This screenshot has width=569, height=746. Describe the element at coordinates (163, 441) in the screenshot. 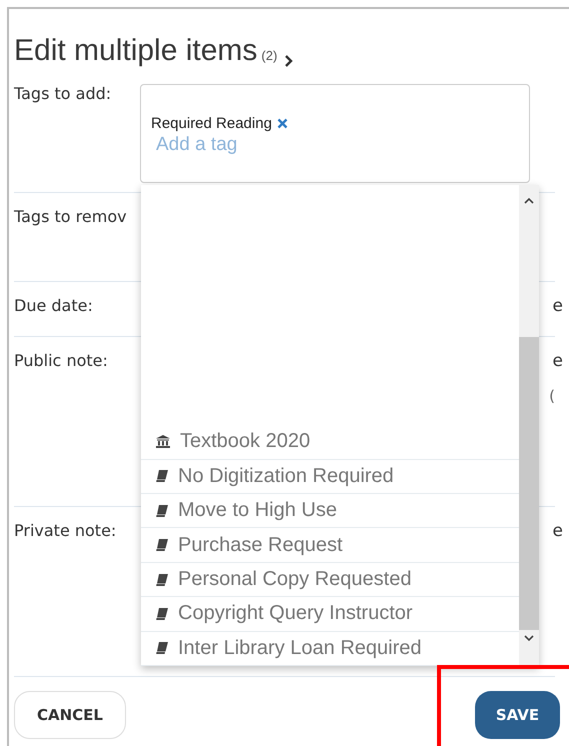

I see `building-icon` at that location.